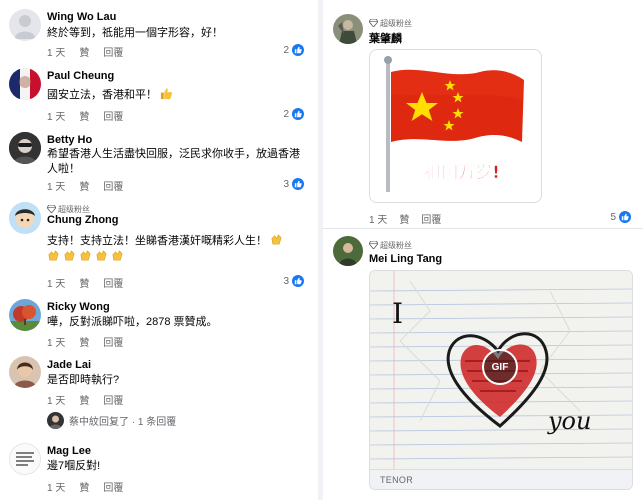 The image size is (643, 500). What do you see at coordinates (500, 367) in the screenshot?
I see `gif-play-badge: GIF` at bounding box center [500, 367].